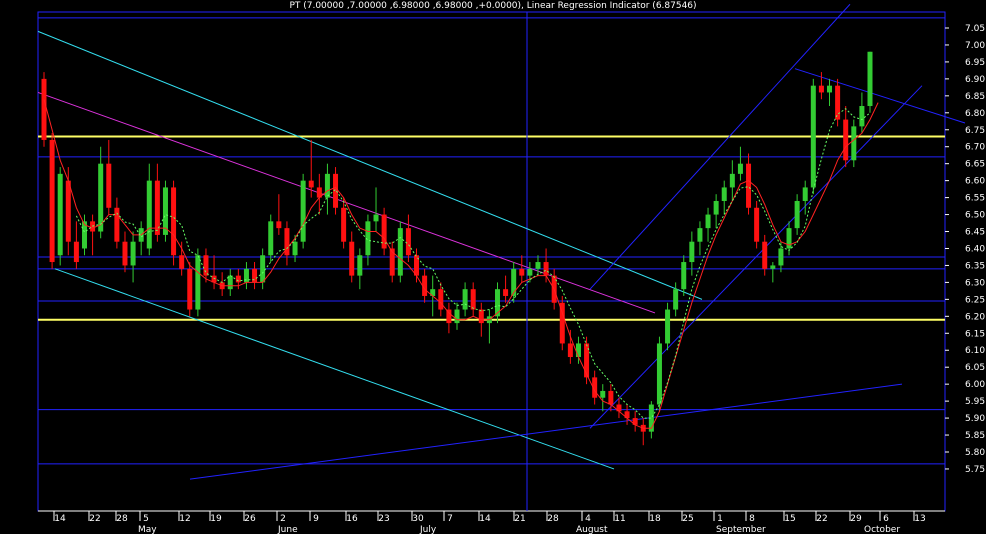  Describe the element at coordinates (975, 97) in the screenshot. I see `y-tick-label: 6.85` at that location.